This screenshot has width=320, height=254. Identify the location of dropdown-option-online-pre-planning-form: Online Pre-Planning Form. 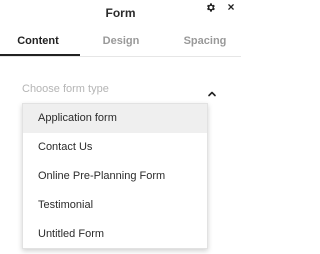
(115, 176).